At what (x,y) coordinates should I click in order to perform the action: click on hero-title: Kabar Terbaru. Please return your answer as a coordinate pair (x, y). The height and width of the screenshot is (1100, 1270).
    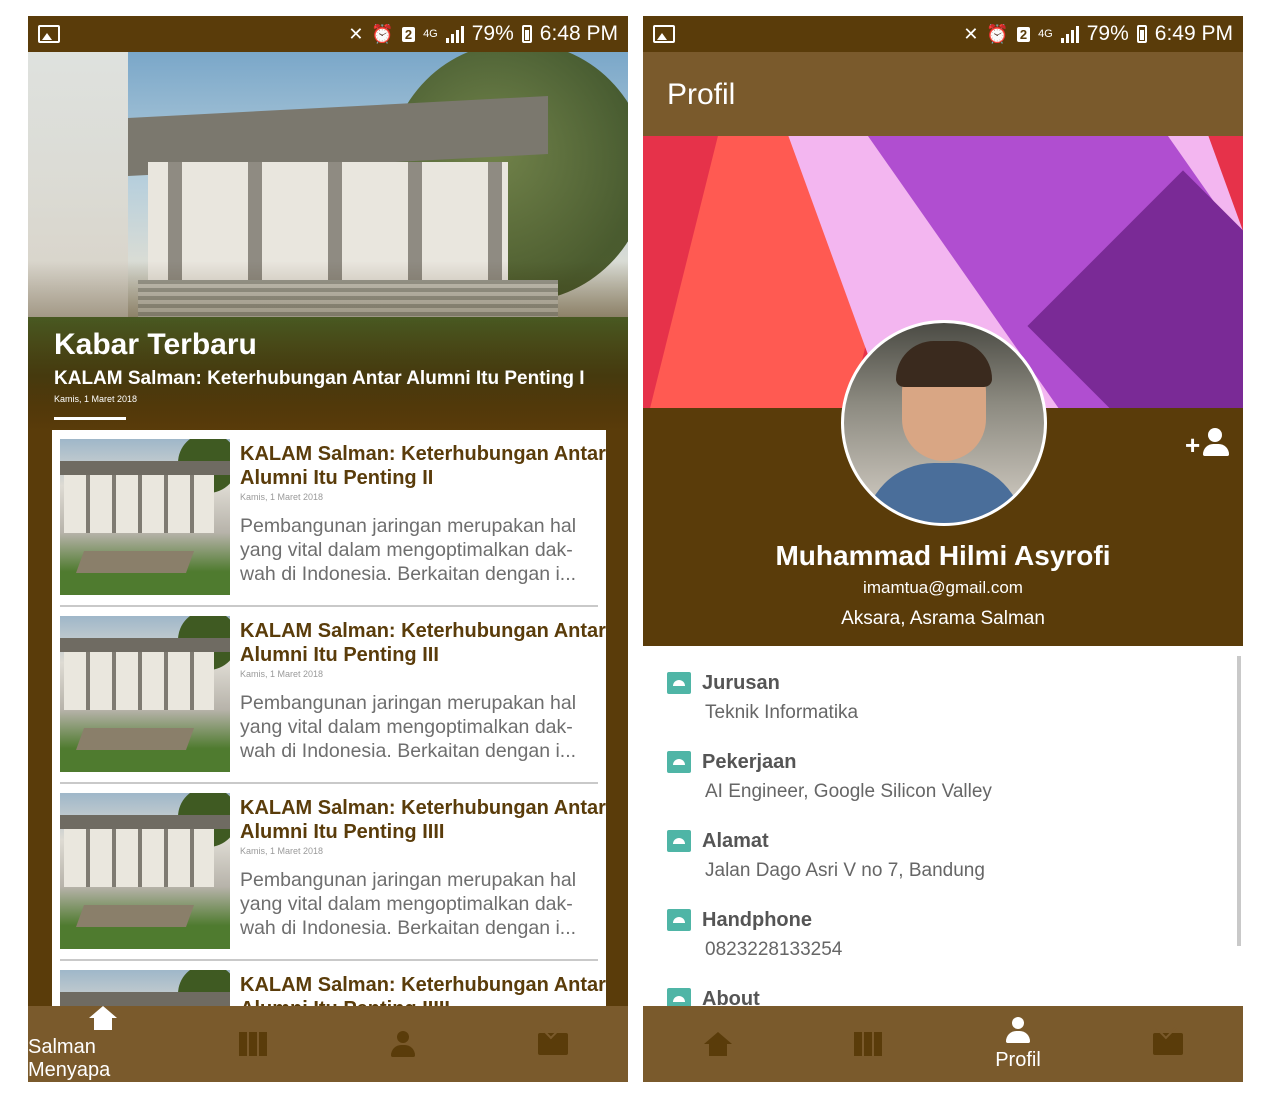
    Looking at the image, I should click on (155, 344).